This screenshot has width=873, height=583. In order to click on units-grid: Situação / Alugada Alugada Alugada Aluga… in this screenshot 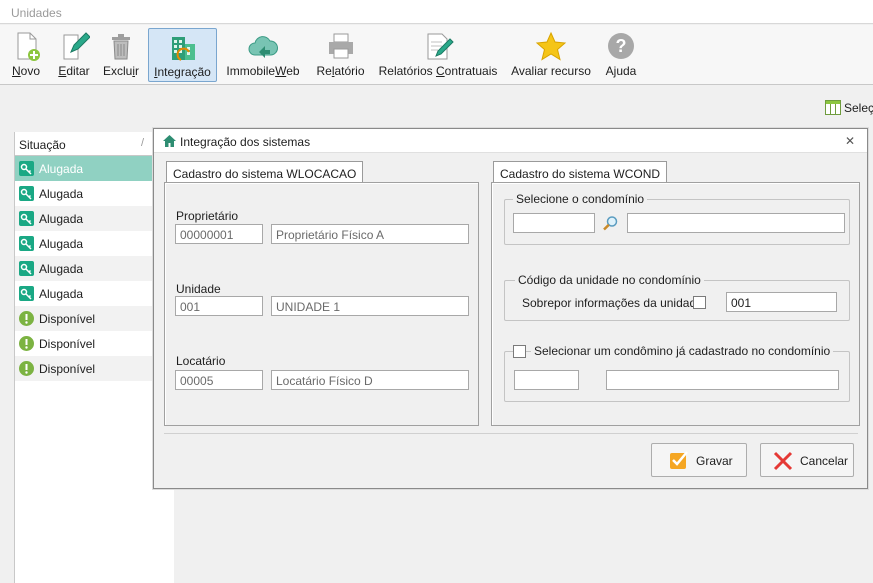, I will do `click(94, 357)`.